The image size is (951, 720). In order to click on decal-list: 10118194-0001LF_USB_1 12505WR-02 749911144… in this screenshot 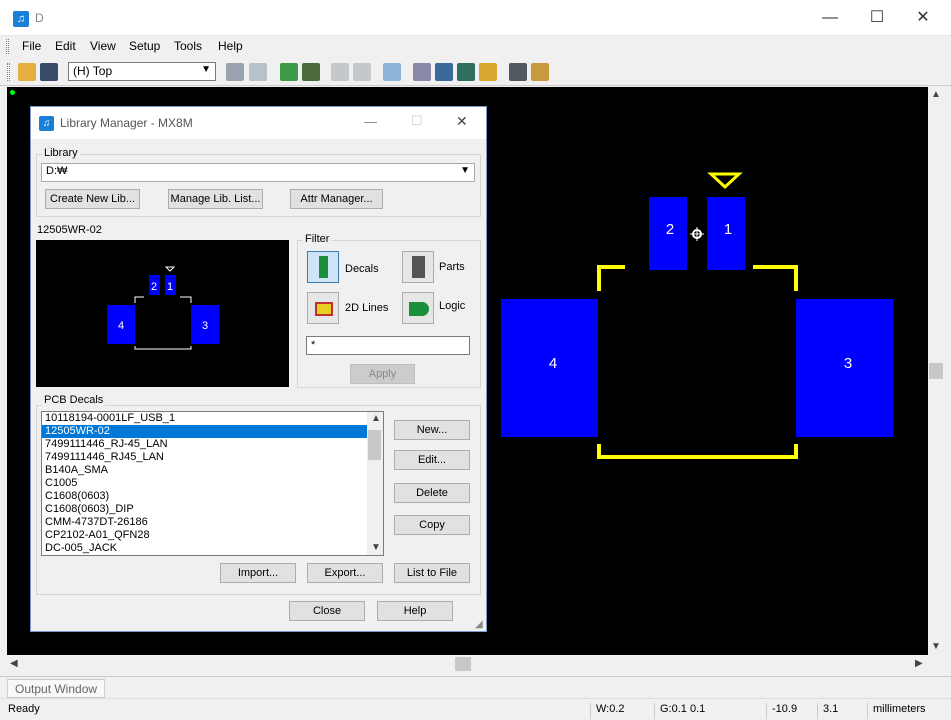, I will do `click(212, 483)`.